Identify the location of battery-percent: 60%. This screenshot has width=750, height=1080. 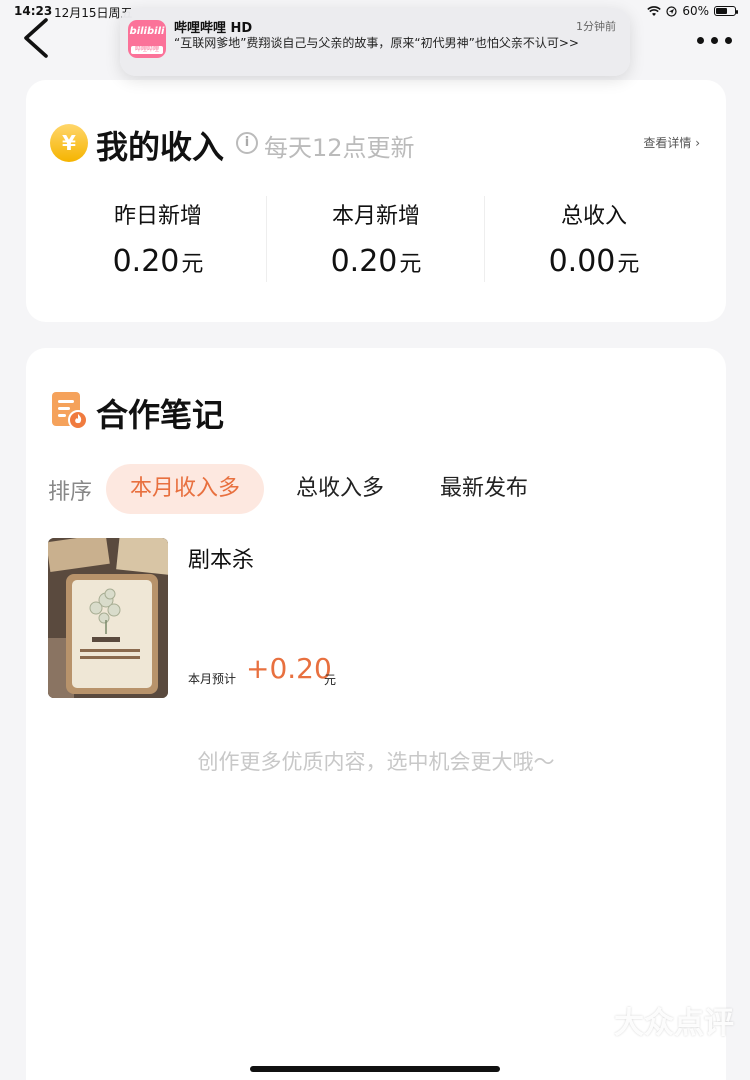
(695, 11).